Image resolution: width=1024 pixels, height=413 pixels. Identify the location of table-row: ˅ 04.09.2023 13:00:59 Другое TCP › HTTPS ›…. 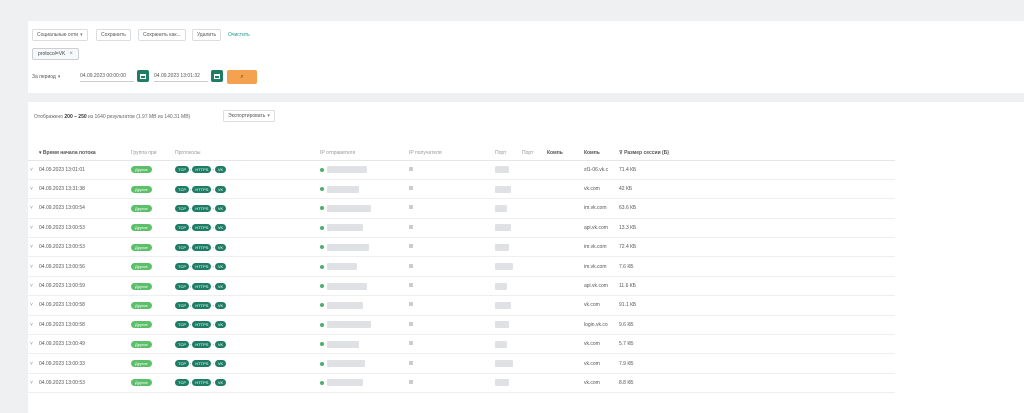
(461, 286).